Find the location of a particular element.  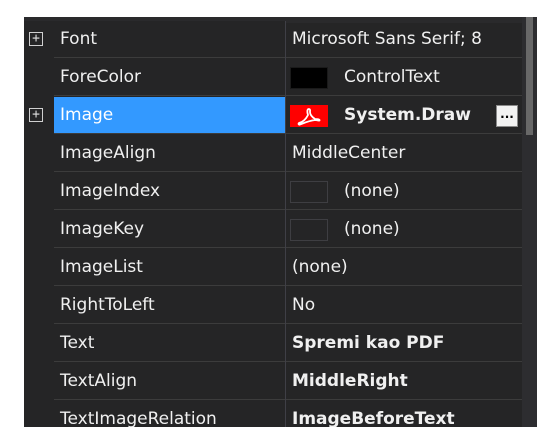

property-row-imagelist: ImageList (none) is located at coordinates (280, 268).